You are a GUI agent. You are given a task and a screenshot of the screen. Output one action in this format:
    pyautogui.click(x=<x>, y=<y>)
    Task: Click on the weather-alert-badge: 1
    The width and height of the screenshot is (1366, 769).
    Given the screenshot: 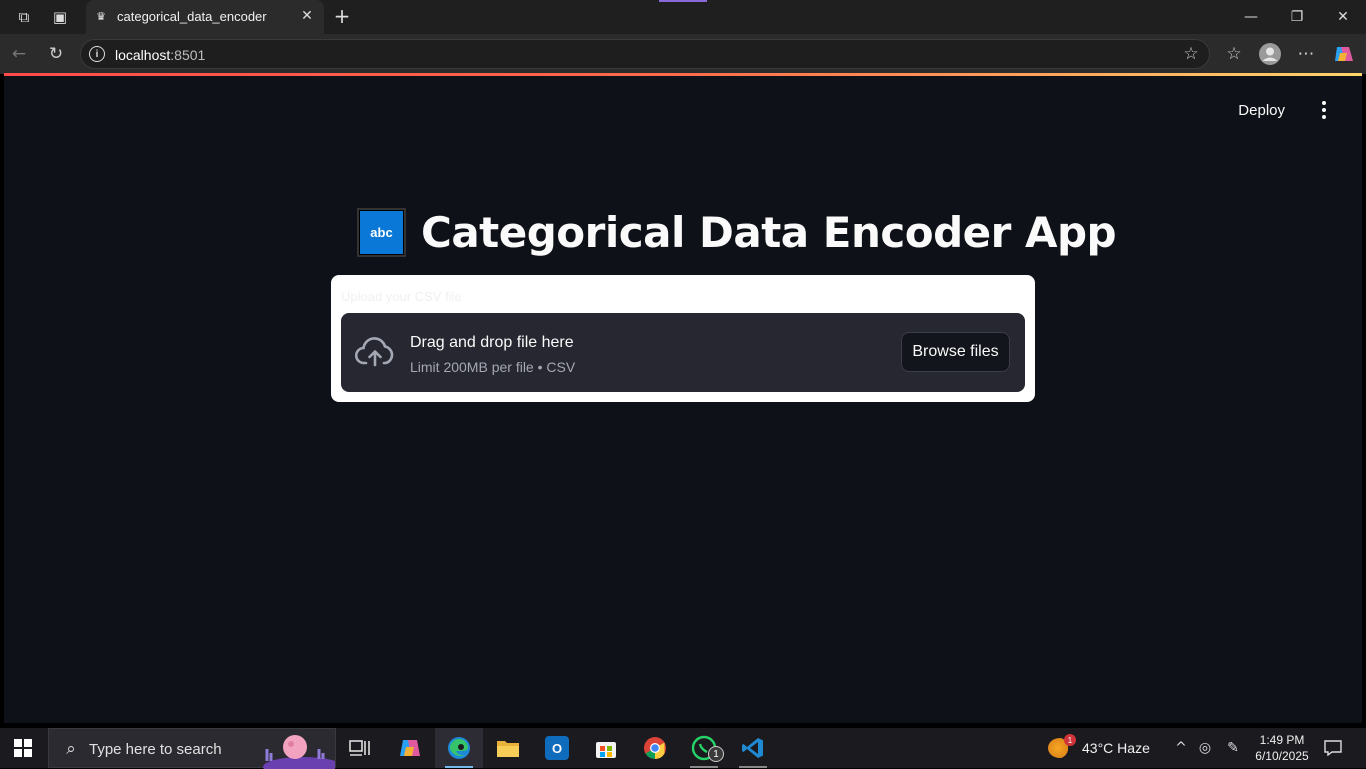 What is the action you would take?
    pyautogui.click(x=1070, y=740)
    